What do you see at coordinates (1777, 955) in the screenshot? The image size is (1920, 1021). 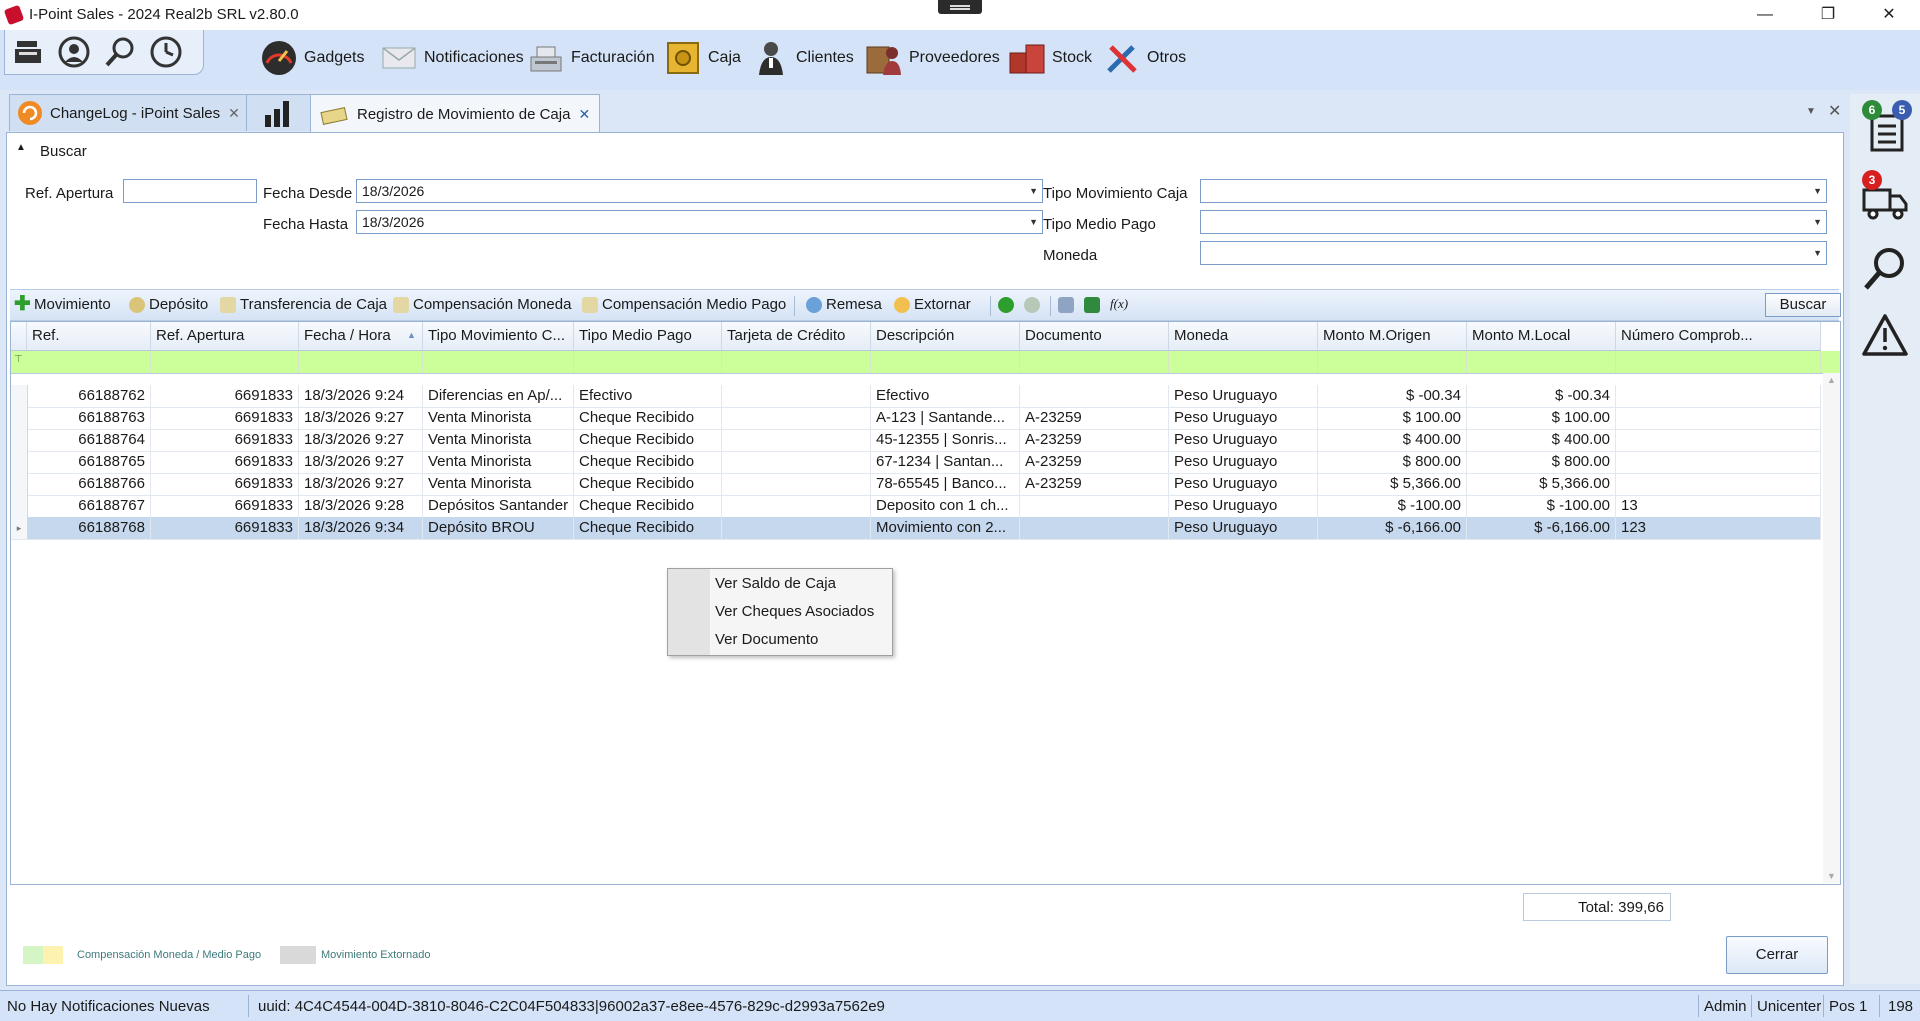 I see `cerrar-button: Cerrar` at bounding box center [1777, 955].